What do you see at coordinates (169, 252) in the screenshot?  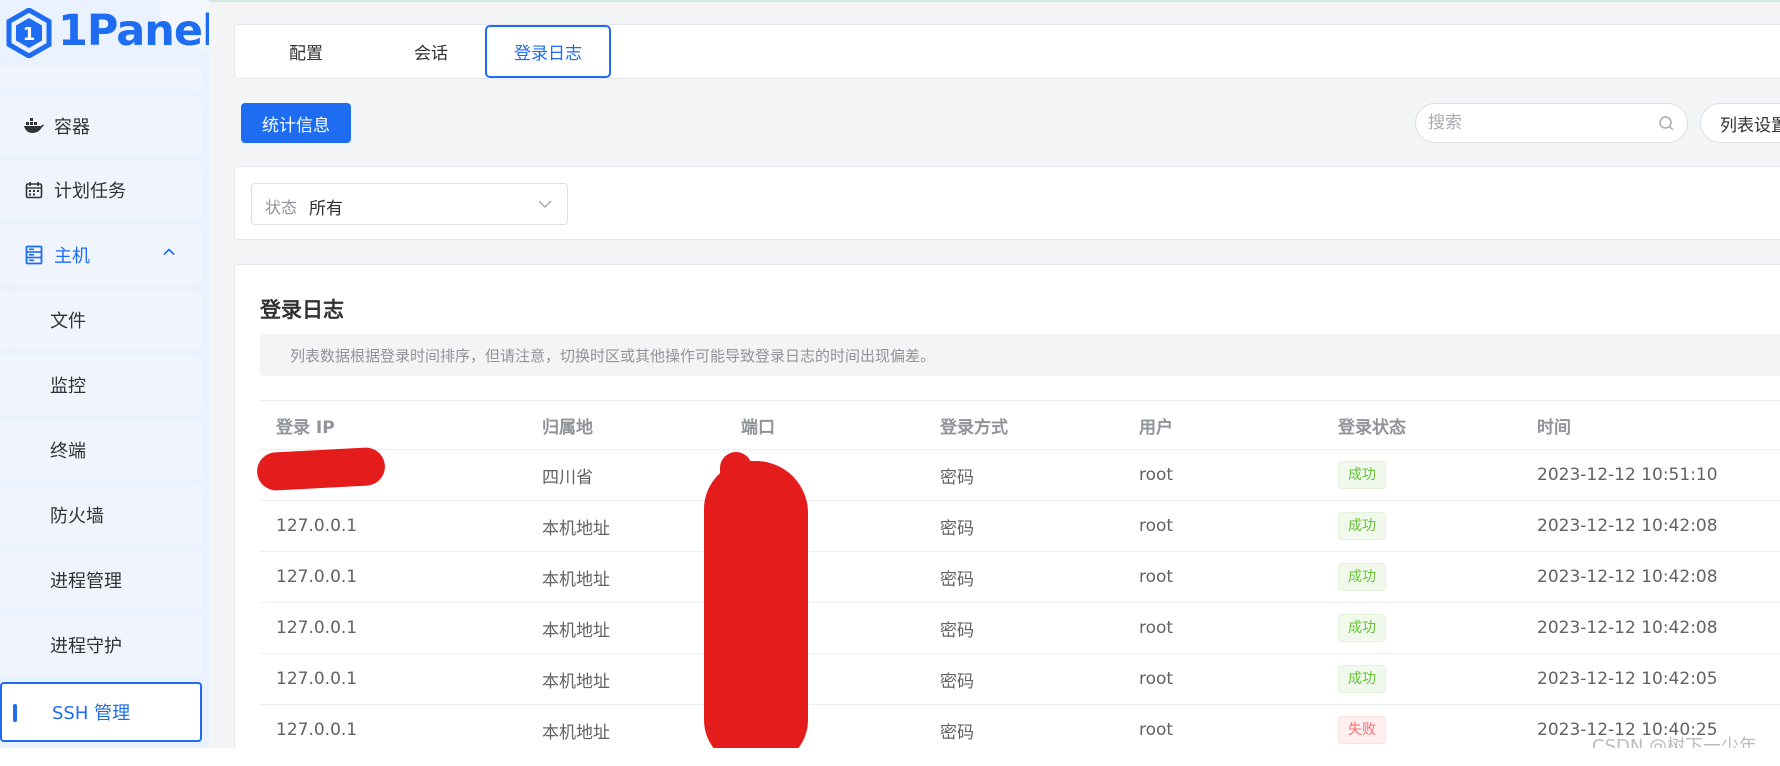 I see `chevron-up-icon` at bounding box center [169, 252].